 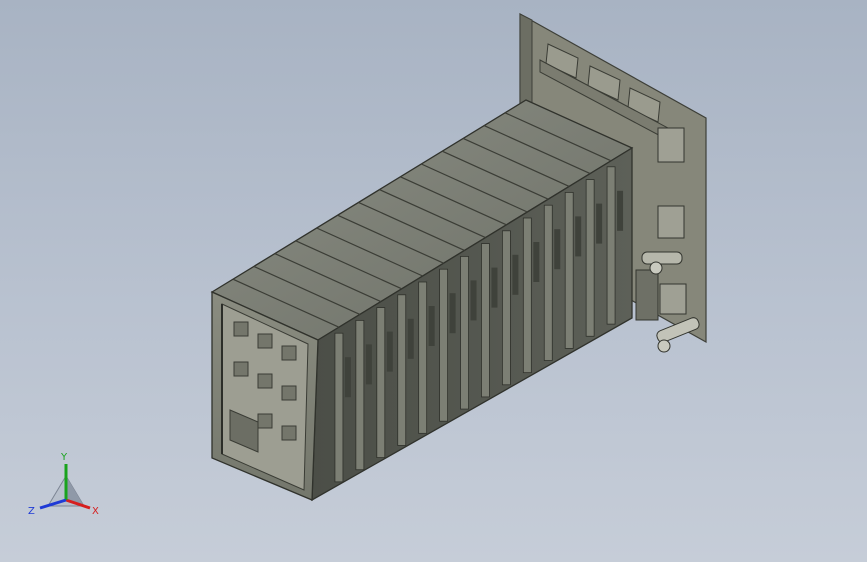 I want to click on z-axis-label: Z, so click(x=31, y=511).